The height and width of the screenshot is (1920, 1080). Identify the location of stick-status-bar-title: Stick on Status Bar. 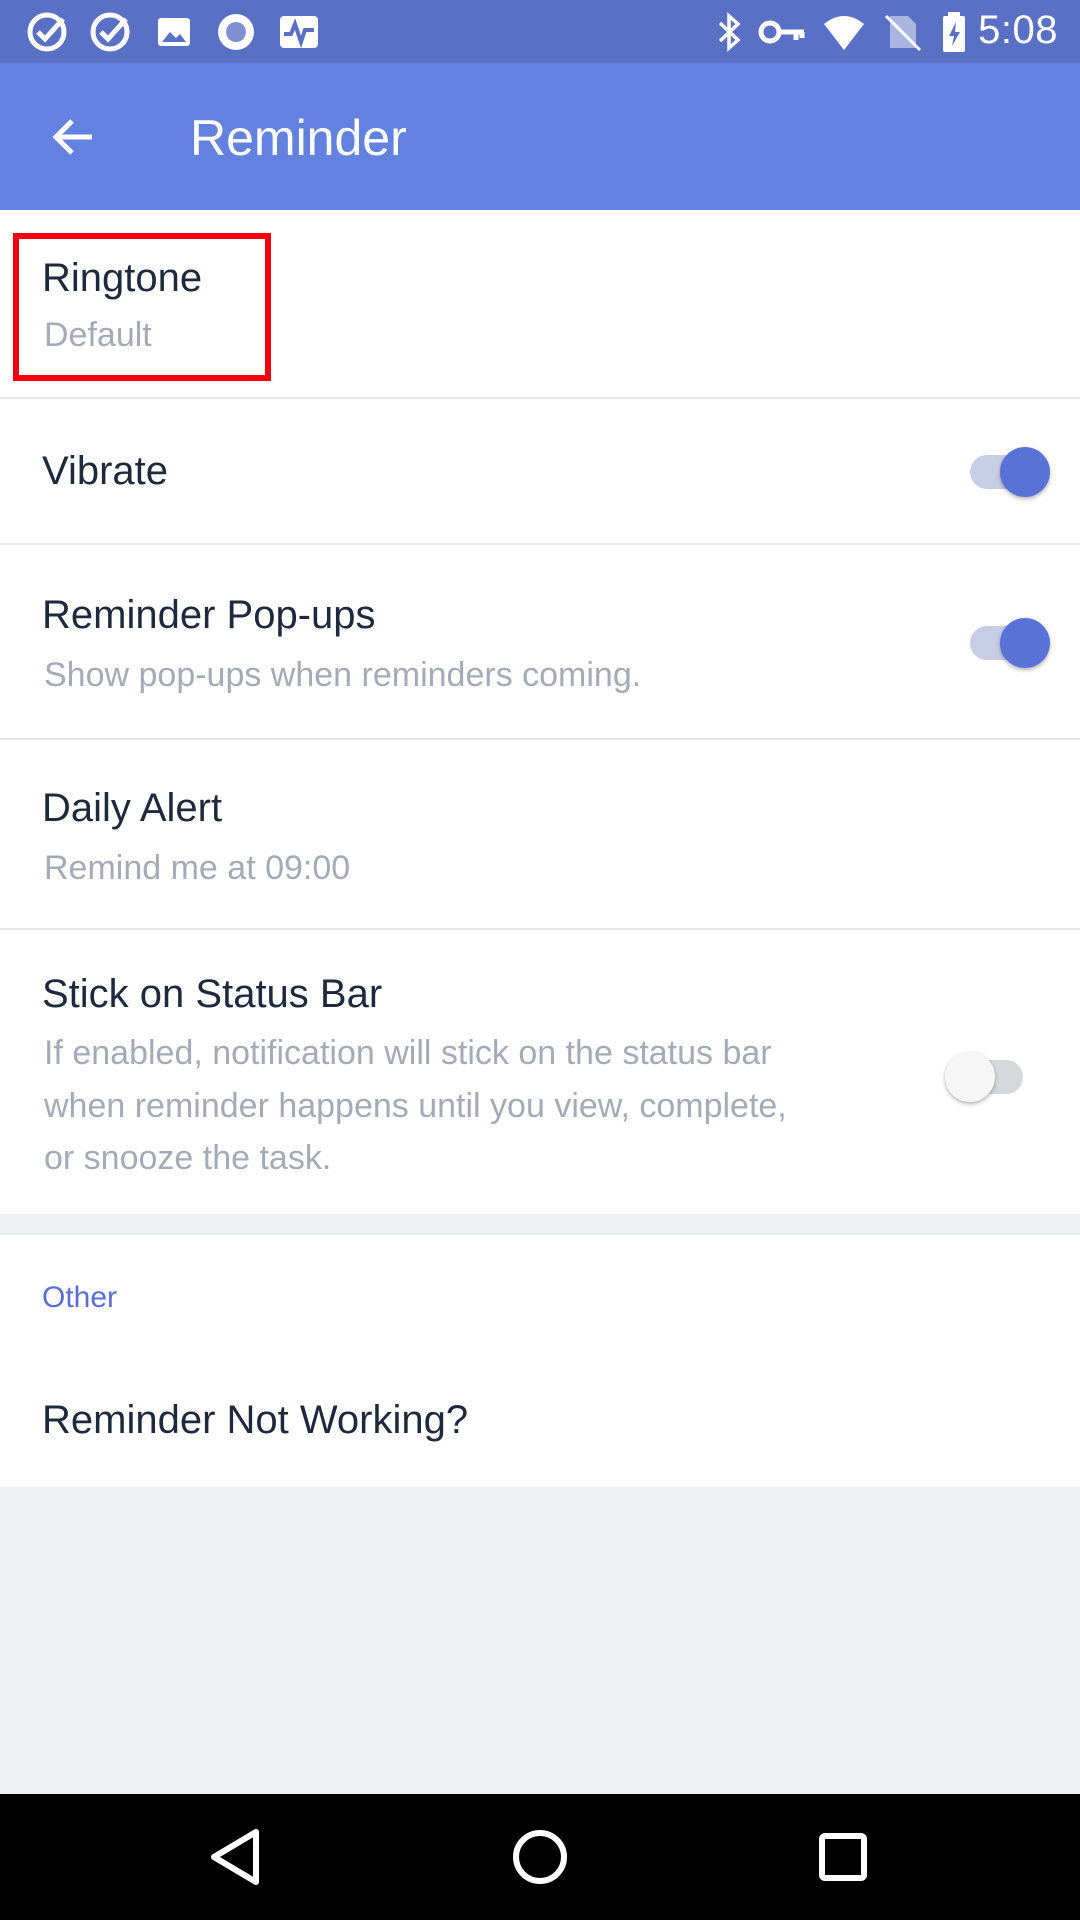
(212, 994).